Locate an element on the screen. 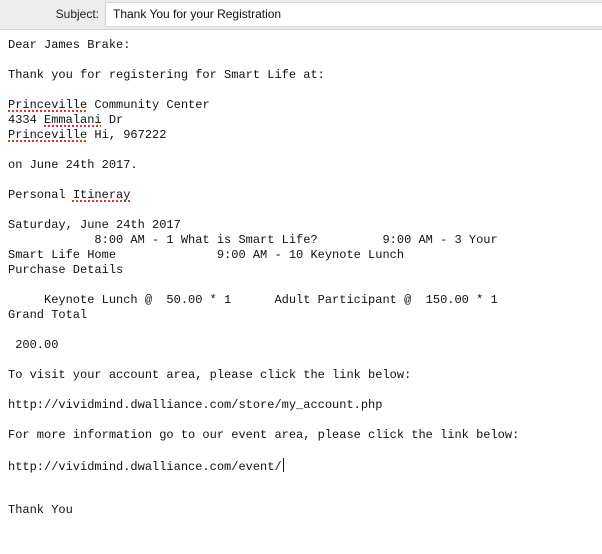 The width and height of the screenshot is (602, 554). city-rest: Hi, 967222 is located at coordinates (127, 135).